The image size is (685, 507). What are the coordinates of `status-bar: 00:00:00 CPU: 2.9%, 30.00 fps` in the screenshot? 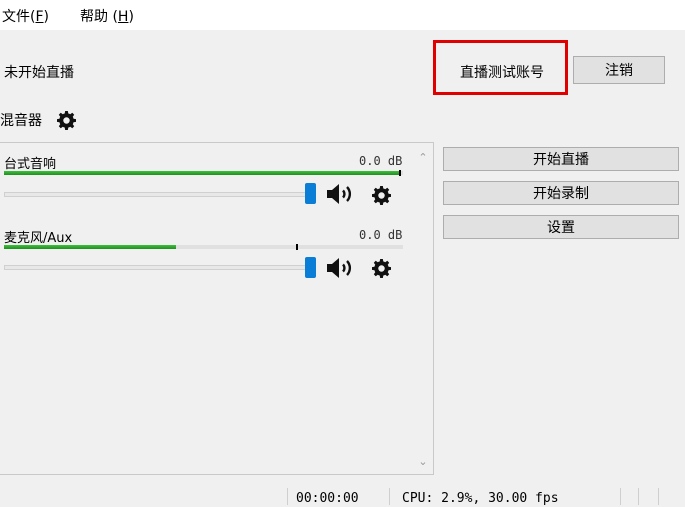 It's located at (342, 494).